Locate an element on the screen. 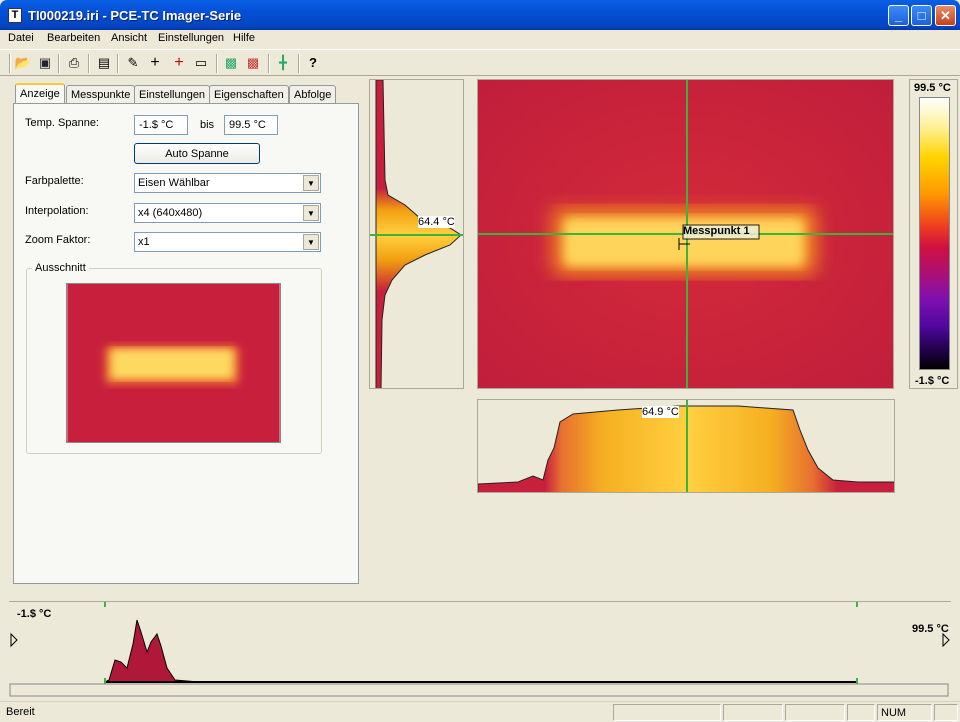  menu-hilfe: Hilfe is located at coordinates (244, 38).